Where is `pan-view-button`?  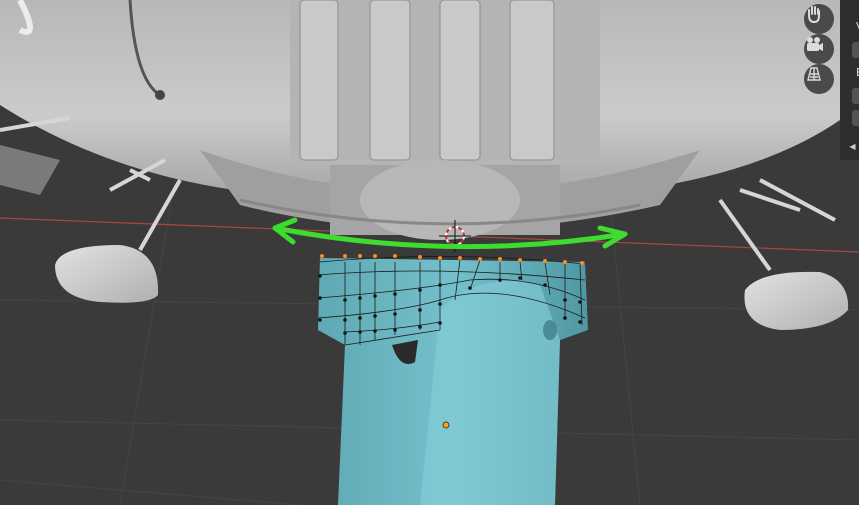
pan-view-button is located at coordinates (819, 19).